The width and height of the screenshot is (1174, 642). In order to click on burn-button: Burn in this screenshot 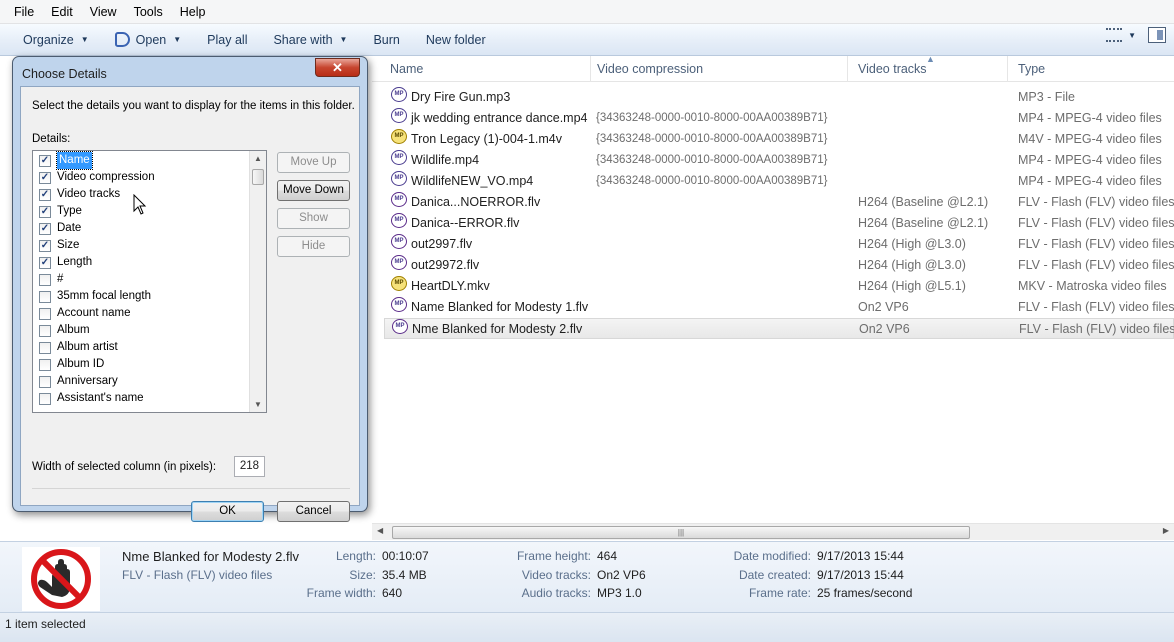, I will do `click(386, 40)`.